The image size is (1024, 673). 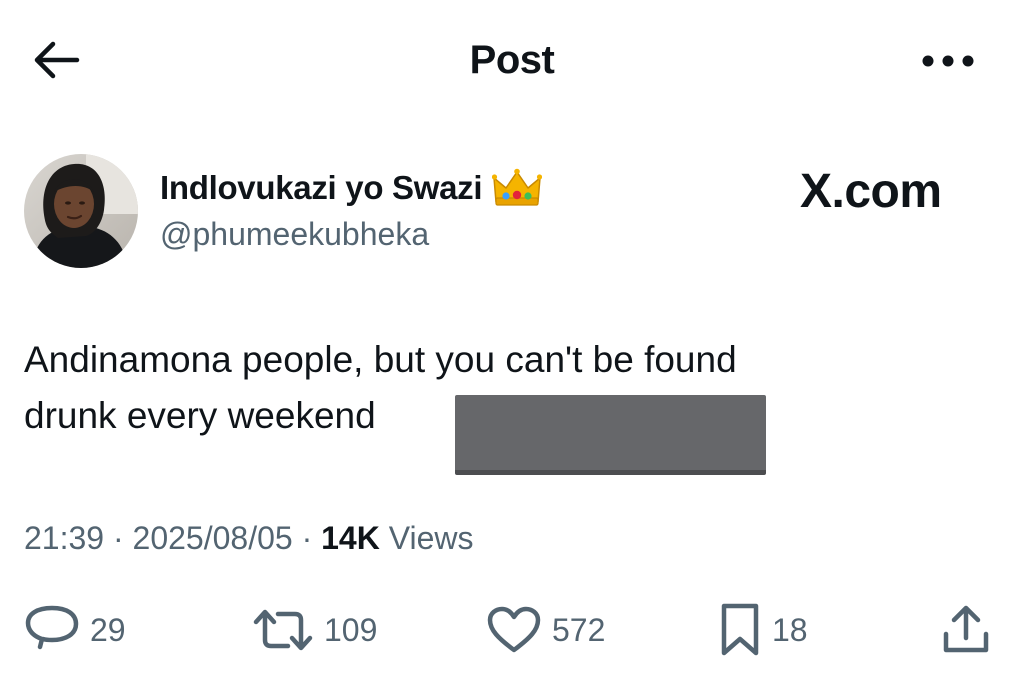 I want to click on avatar, so click(x=81, y=211).